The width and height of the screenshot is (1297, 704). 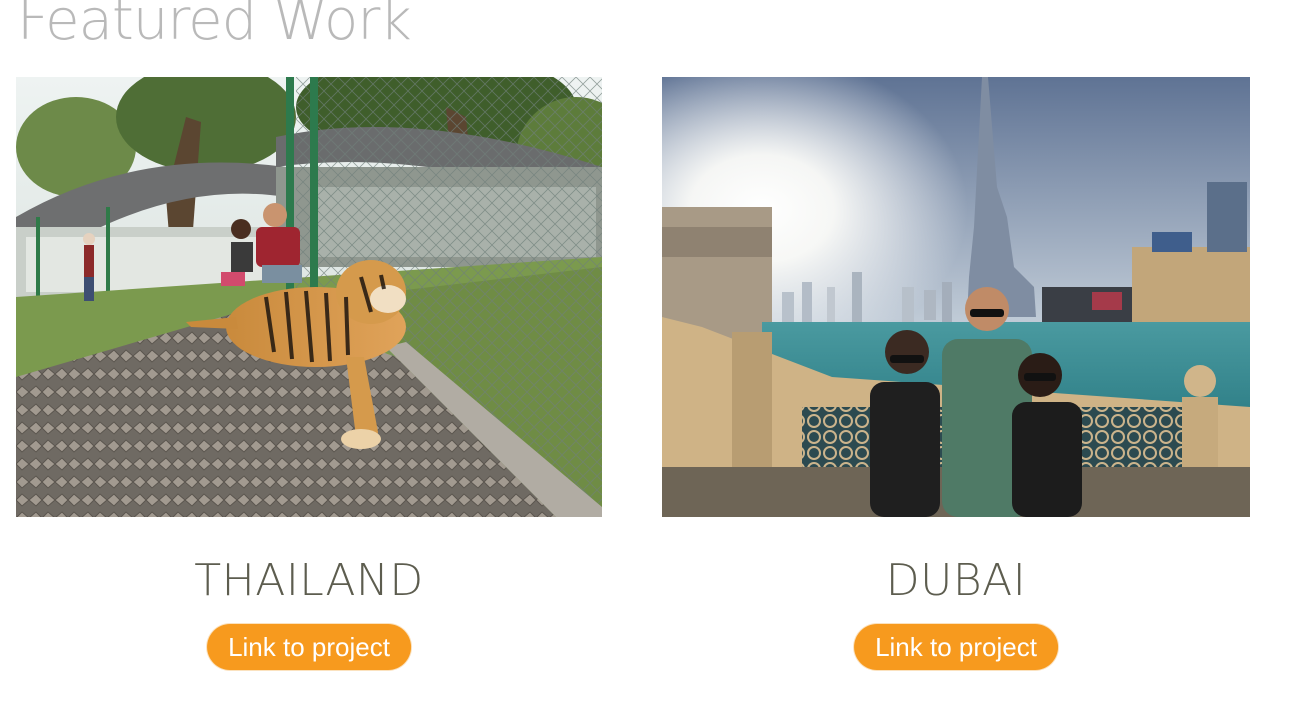 What do you see at coordinates (956, 580) in the screenshot?
I see `project-title-dubai: DUBAI` at bounding box center [956, 580].